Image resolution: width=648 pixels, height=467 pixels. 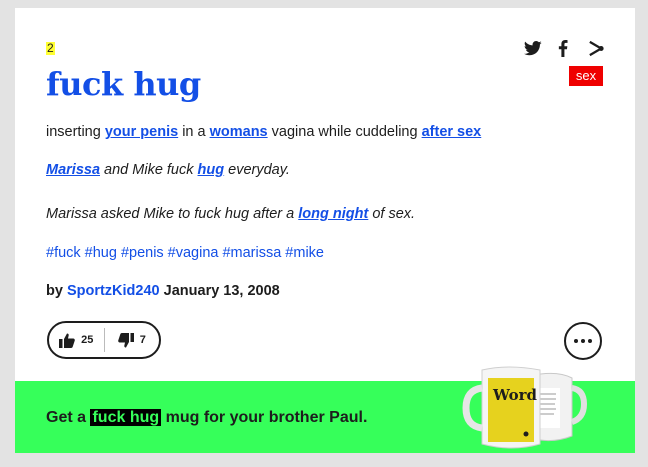 I want to click on more-share-button, so click(x=595, y=48).